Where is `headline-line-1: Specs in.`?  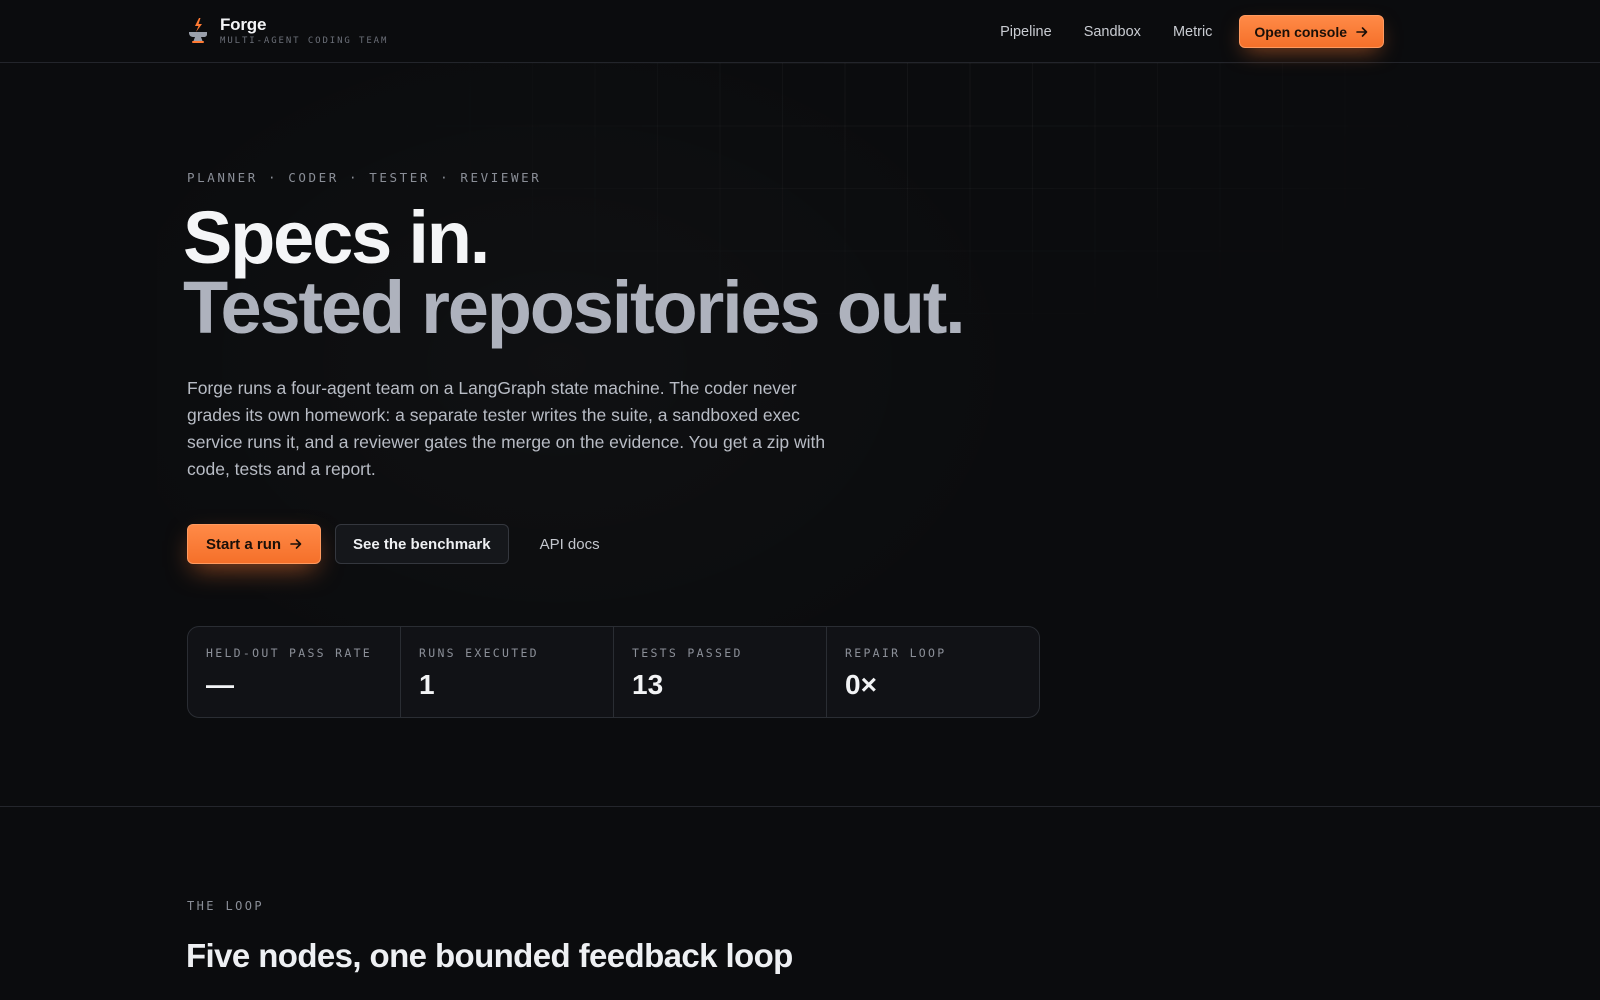 headline-line-1: Specs in. is located at coordinates (336, 237).